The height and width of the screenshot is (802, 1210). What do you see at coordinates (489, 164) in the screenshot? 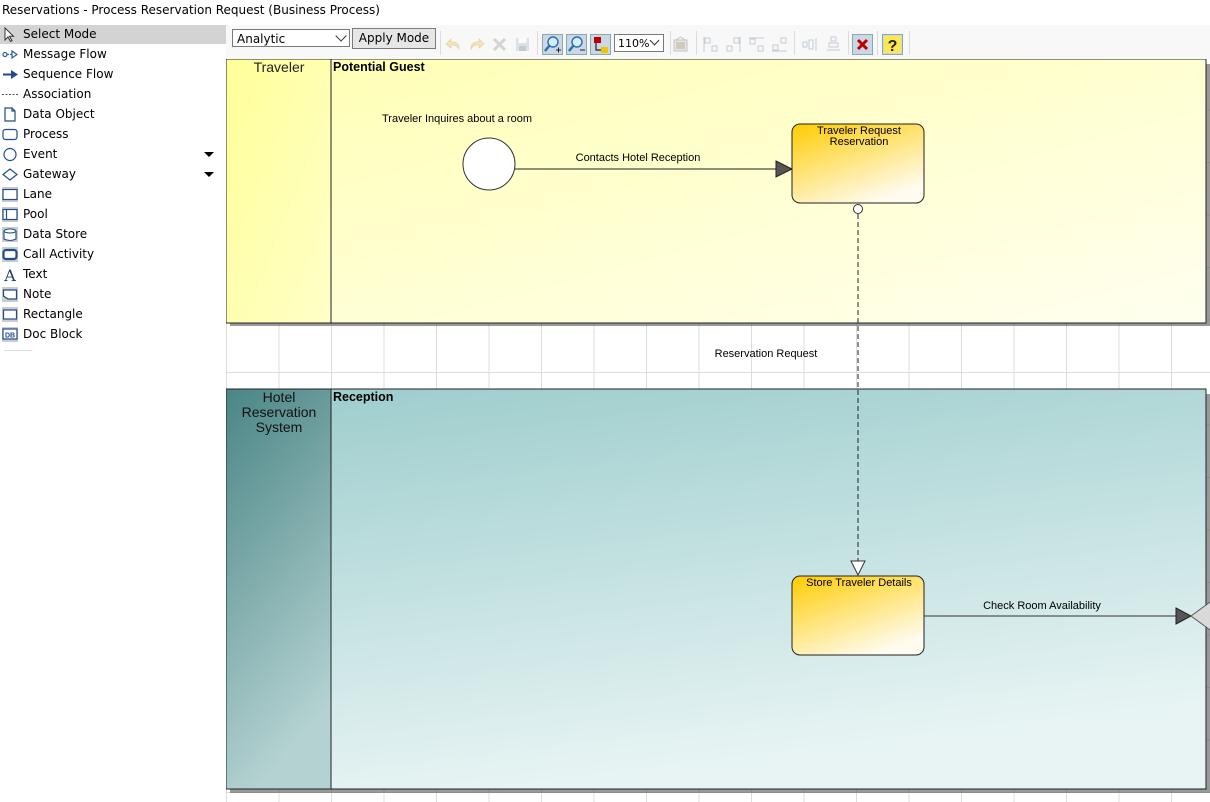
I see `start-event` at bounding box center [489, 164].